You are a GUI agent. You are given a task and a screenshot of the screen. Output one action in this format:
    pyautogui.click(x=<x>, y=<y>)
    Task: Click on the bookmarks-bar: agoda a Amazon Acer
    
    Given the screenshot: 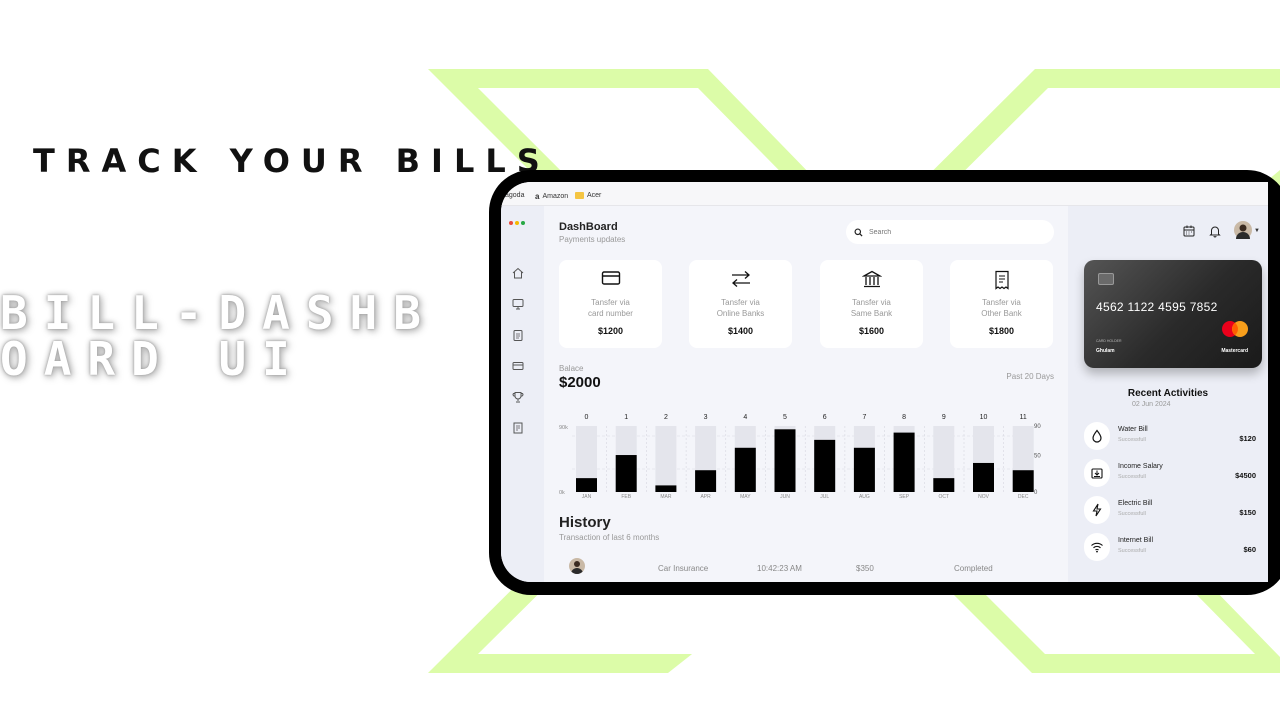 What is the action you would take?
    pyautogui.click(x=884, y=194)
    